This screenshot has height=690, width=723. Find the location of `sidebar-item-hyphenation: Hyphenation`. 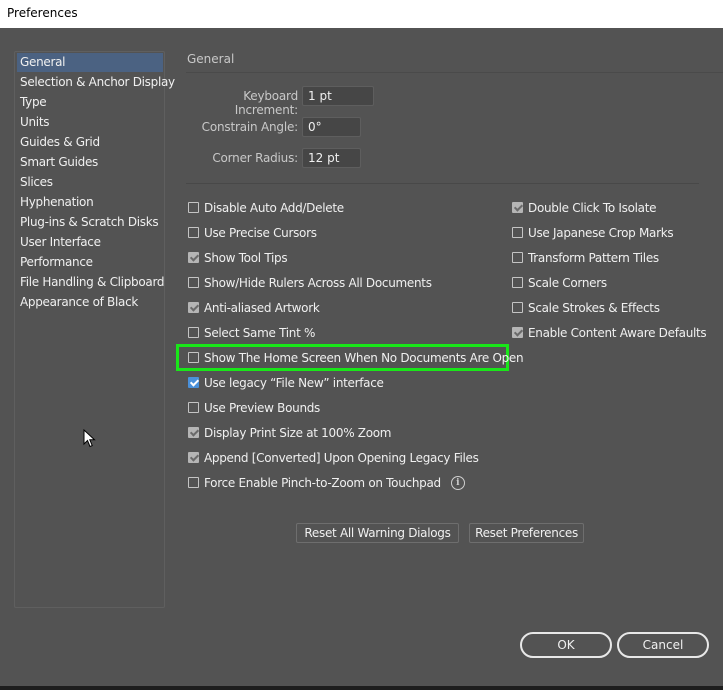

sidebar-item-hyphenation: Hyphenation is located at coordinates (90, 202).